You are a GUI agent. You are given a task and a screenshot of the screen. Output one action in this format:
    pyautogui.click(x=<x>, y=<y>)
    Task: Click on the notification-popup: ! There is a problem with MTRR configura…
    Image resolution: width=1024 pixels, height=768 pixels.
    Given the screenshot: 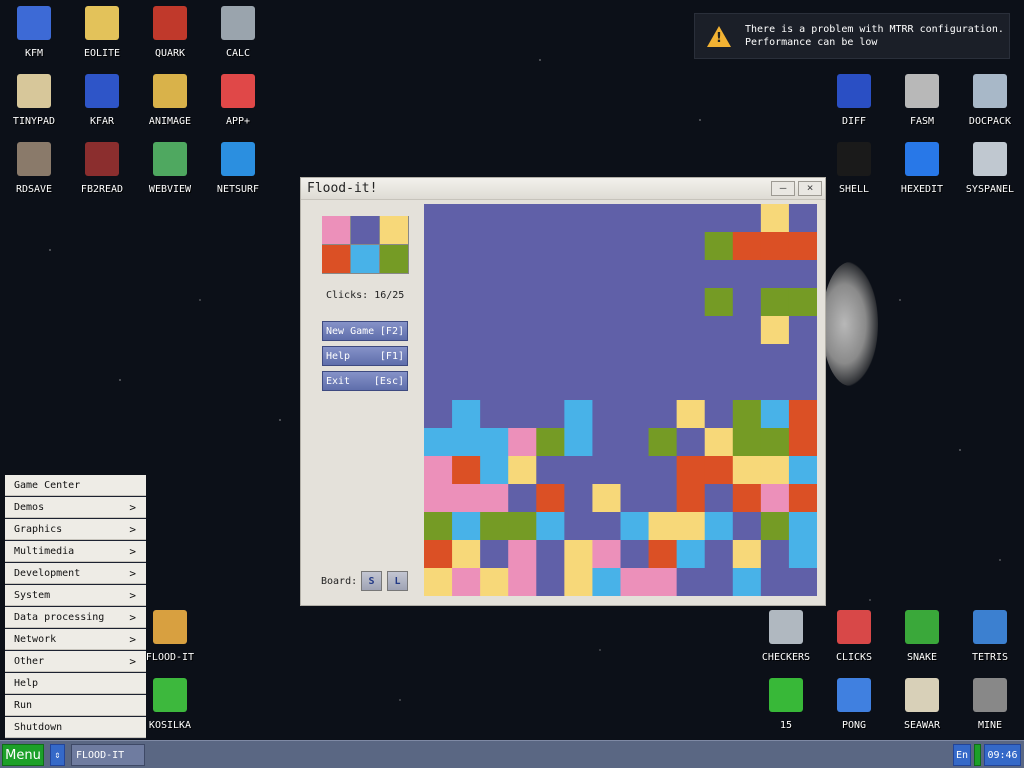 What is the action you would take?
    pyautogui.click(x=852, y=36)
    